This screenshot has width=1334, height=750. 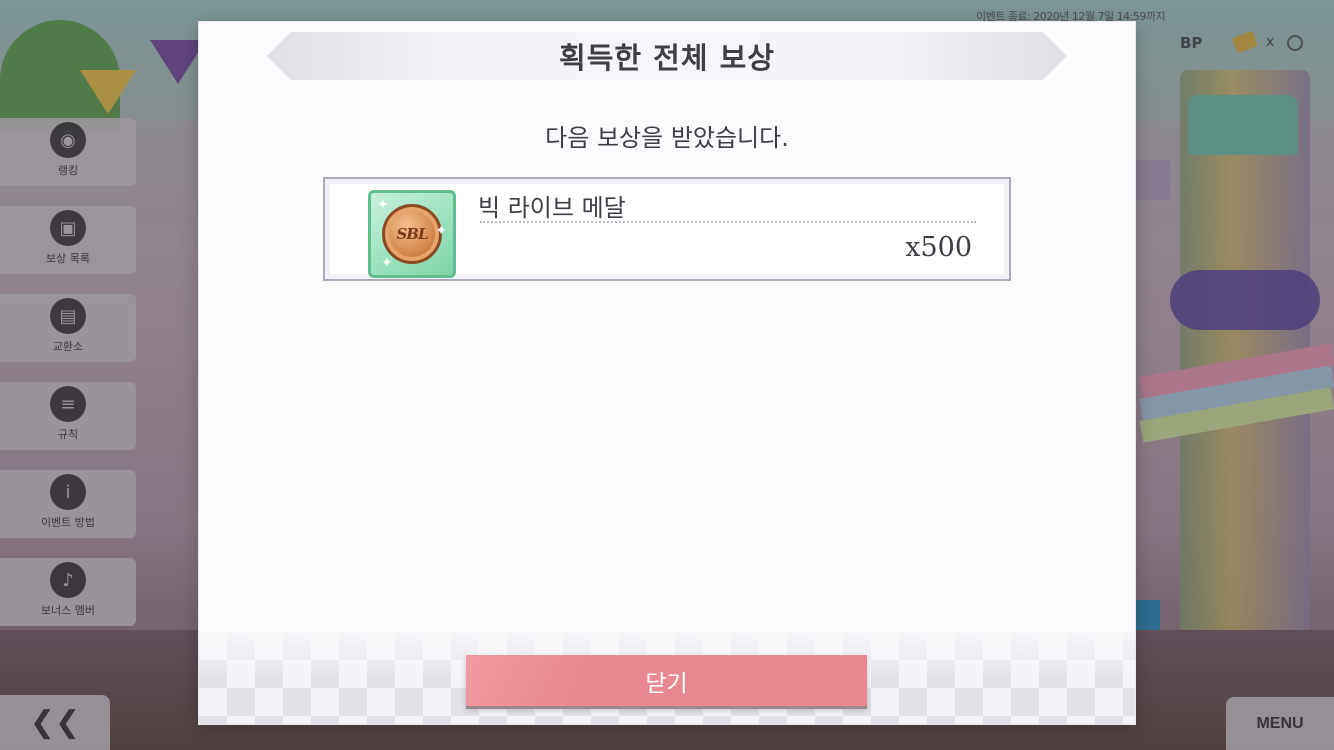 I want to click on dialog-title-banner: 획득한 전체 보상, so click(x=667, y=56).